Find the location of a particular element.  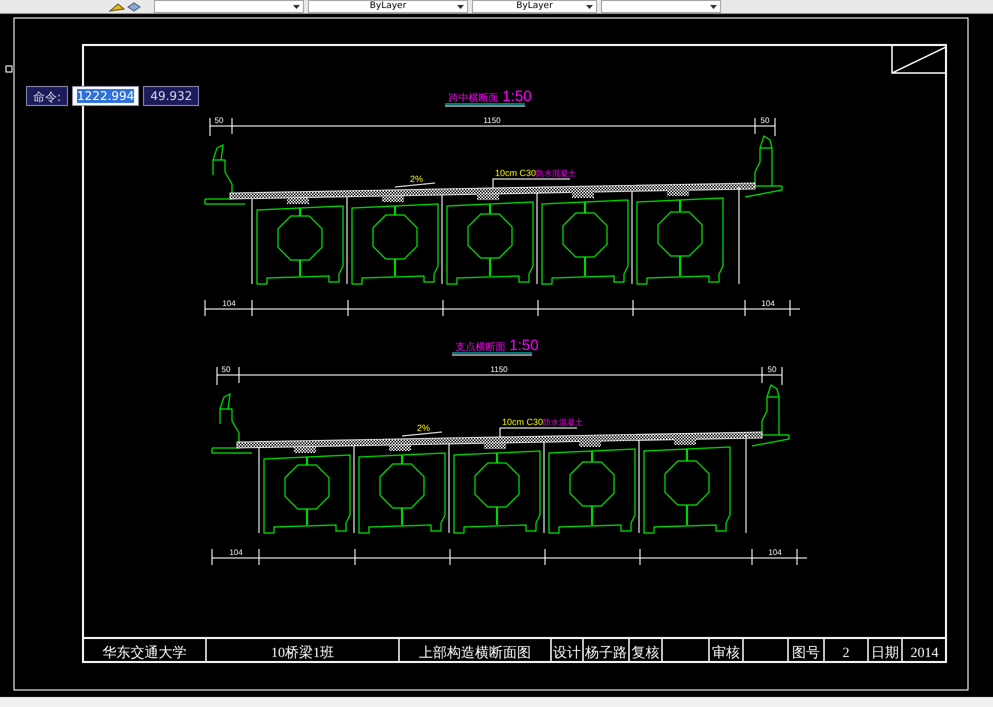

title-block-text: 审核 is located at coordinates (726, 653).